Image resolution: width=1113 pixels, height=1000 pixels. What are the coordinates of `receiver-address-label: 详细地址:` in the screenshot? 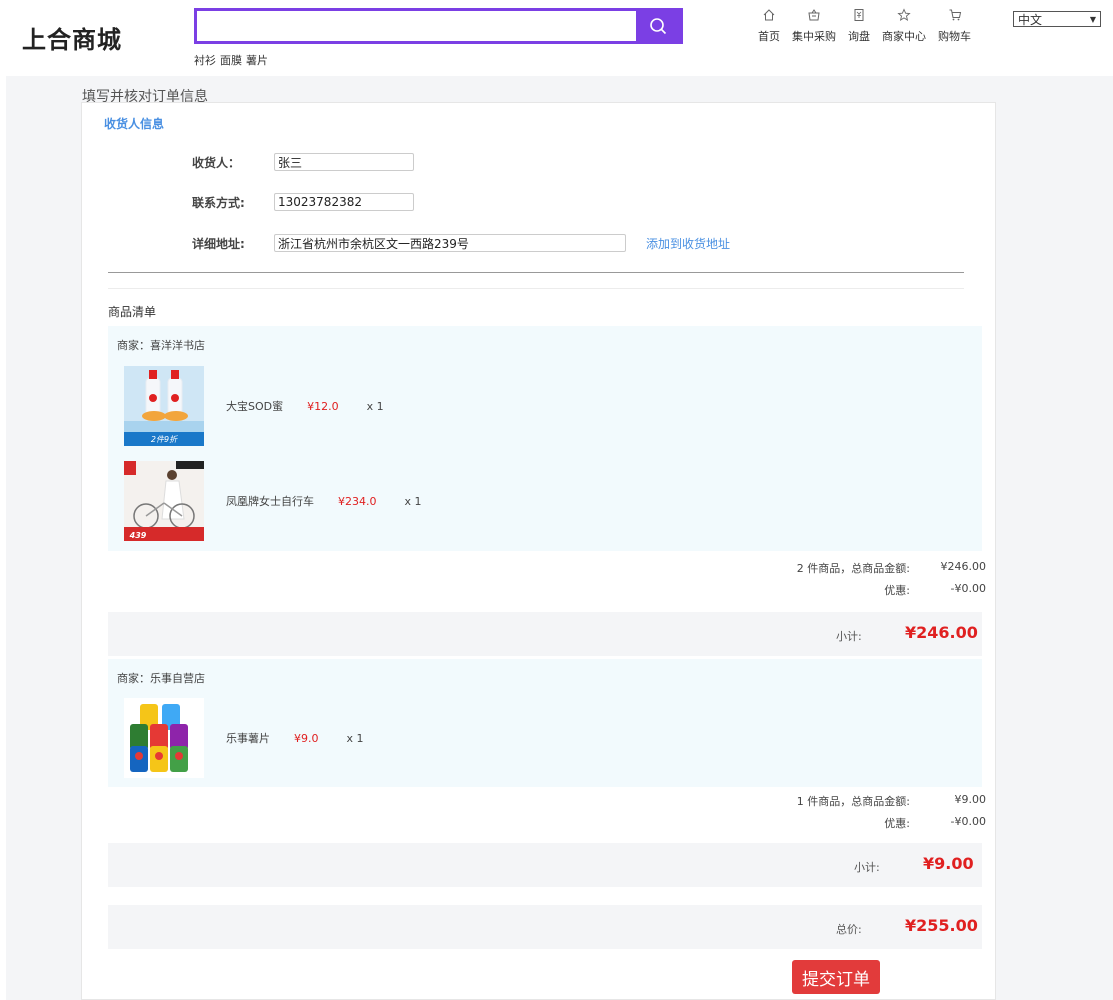 It's located at (218, 243).